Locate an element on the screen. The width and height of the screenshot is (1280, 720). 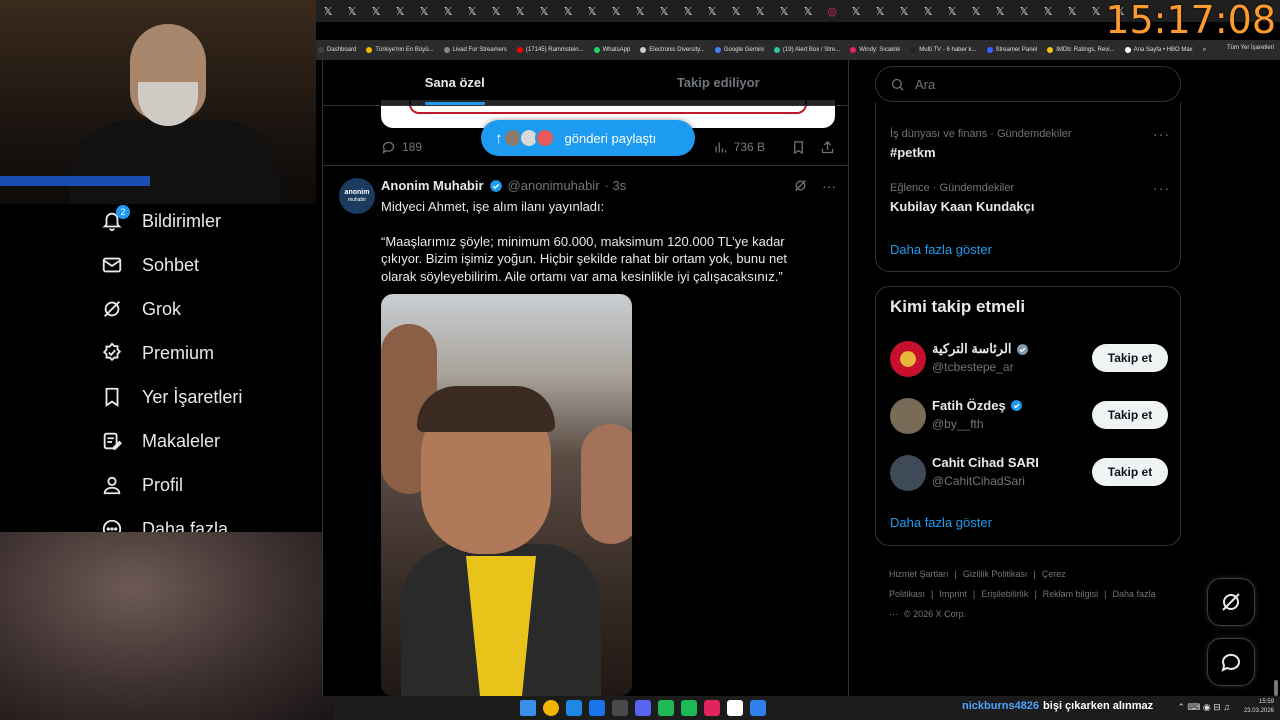
instagram-tab-icon: ◎ is located at coordinates (832, 11).